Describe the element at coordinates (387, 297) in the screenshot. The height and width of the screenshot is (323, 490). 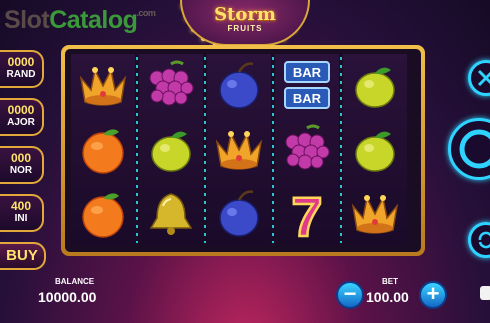
I see `bet-value: 100.00` at that location.